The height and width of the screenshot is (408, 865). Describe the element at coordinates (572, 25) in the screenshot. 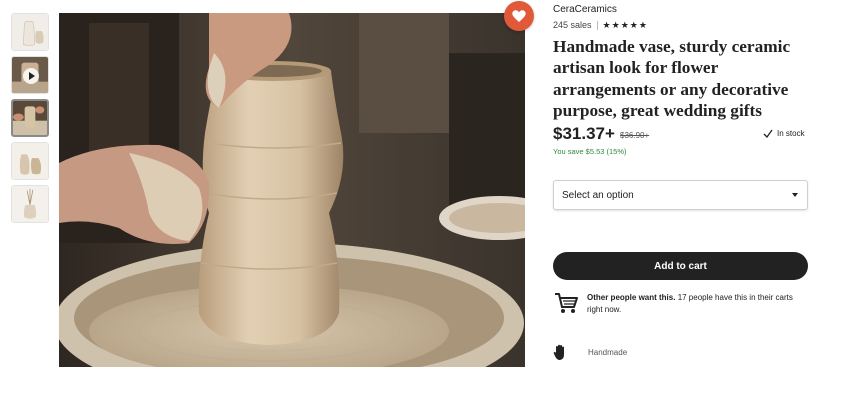

I see `sales-count: 245 sales` at that location.